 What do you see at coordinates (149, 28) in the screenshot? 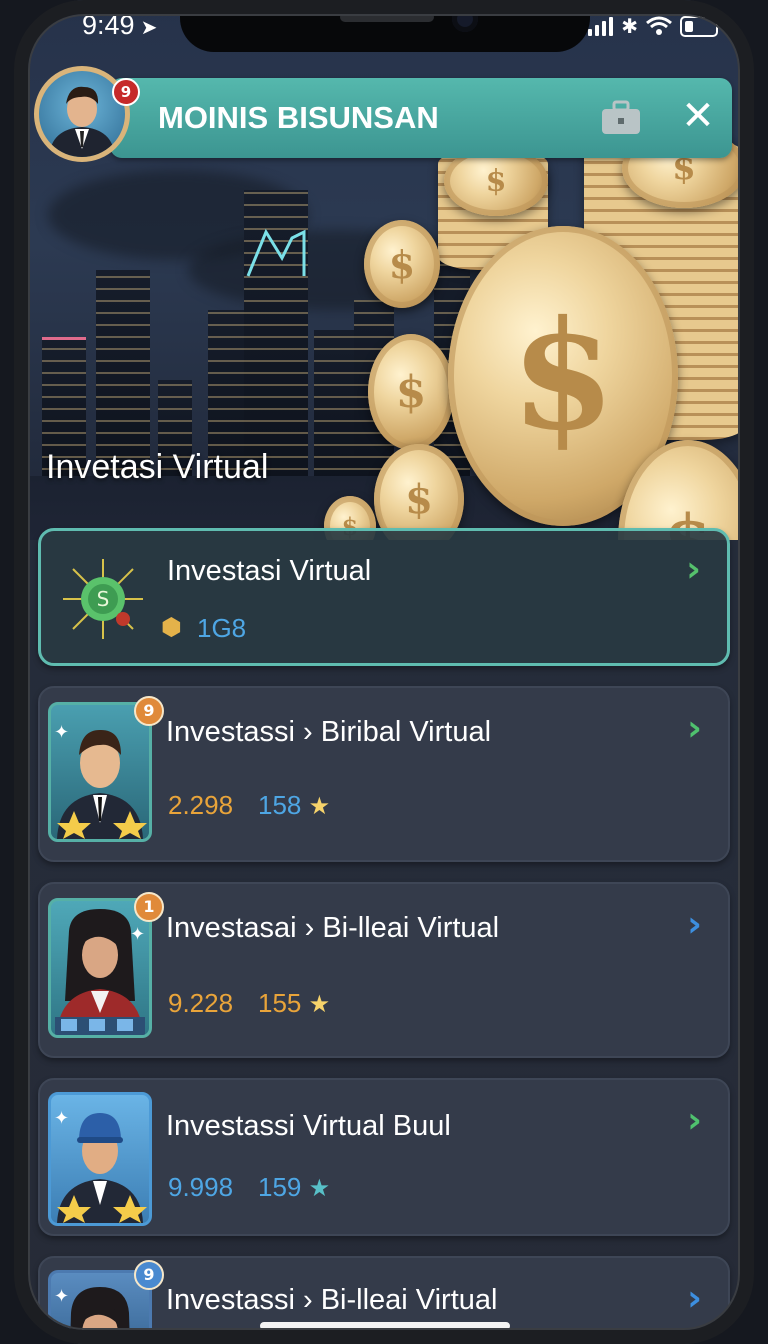
I see `location-arrow-icon: ➤` at bounding box center [149, 28].